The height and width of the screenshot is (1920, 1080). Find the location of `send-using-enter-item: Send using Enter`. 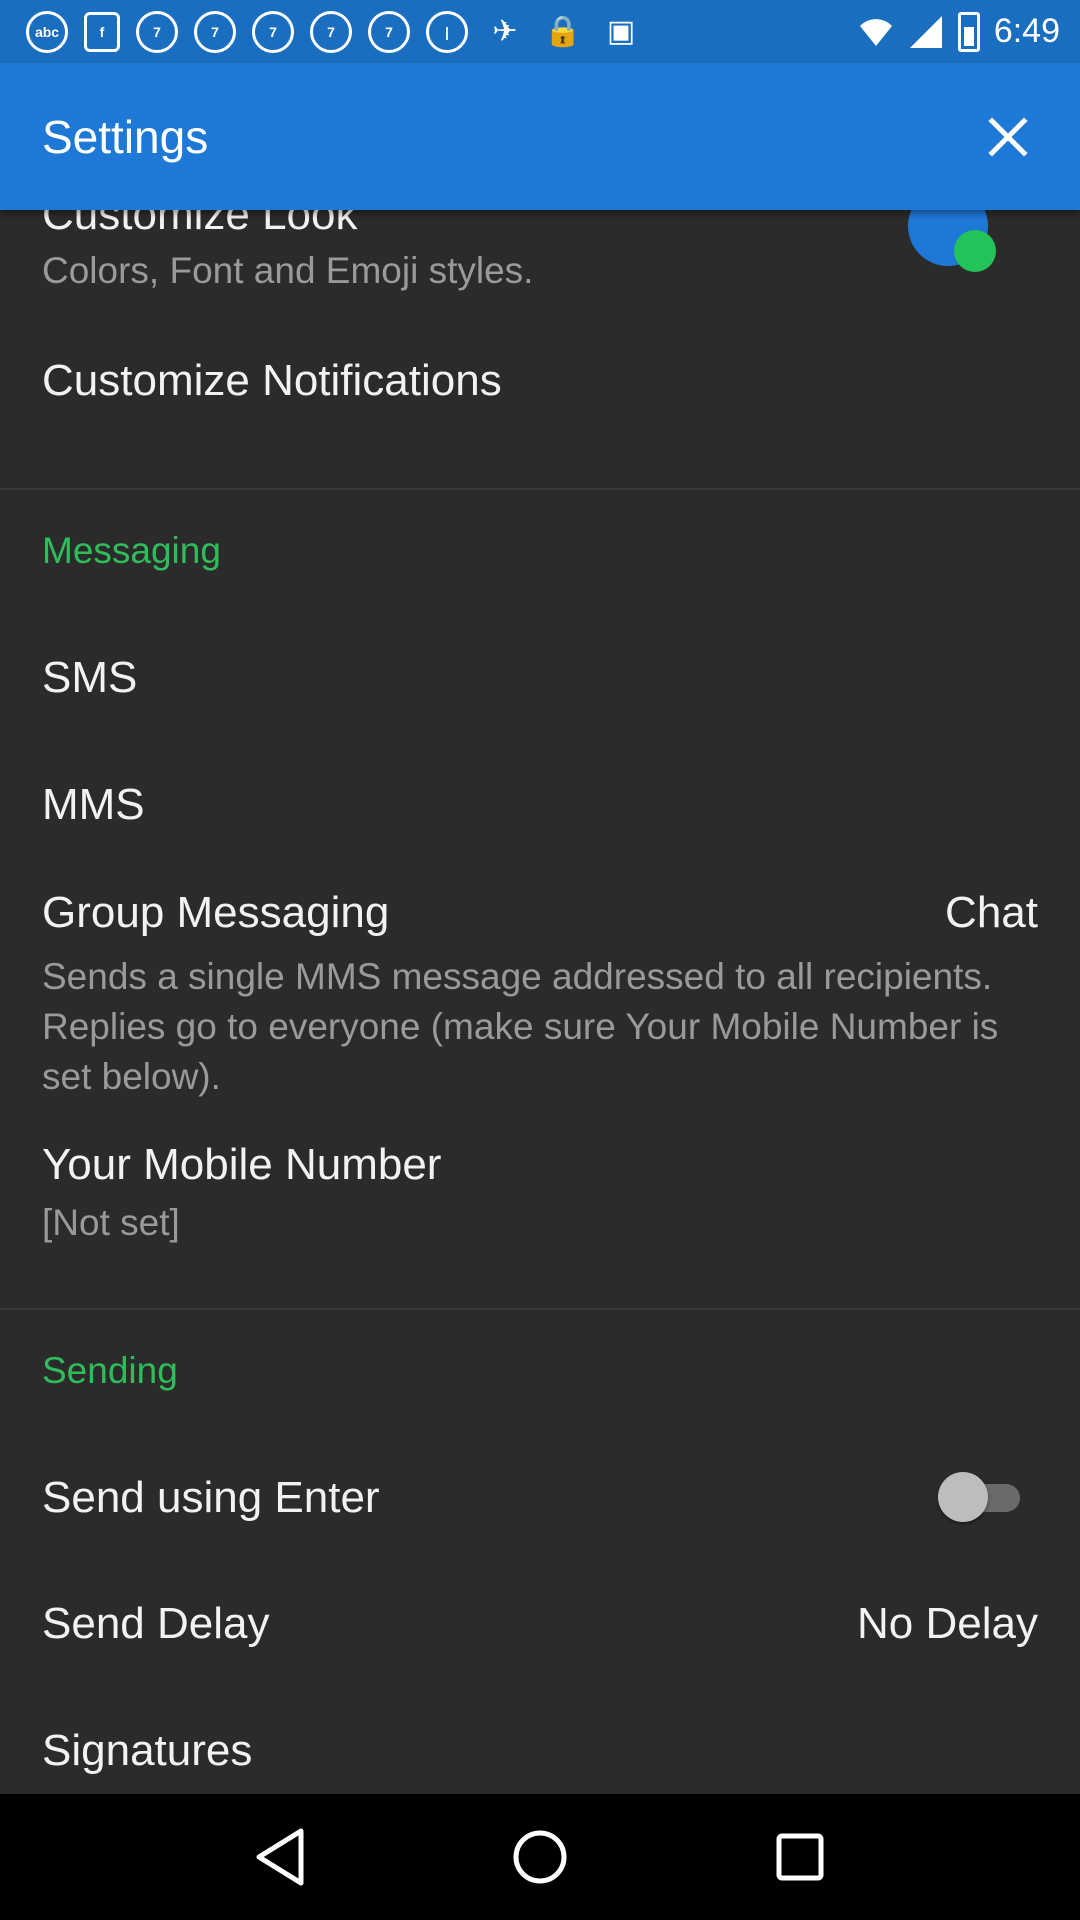

send-using-enter-item: Send using Enter is located at coordinates (540, 1498).